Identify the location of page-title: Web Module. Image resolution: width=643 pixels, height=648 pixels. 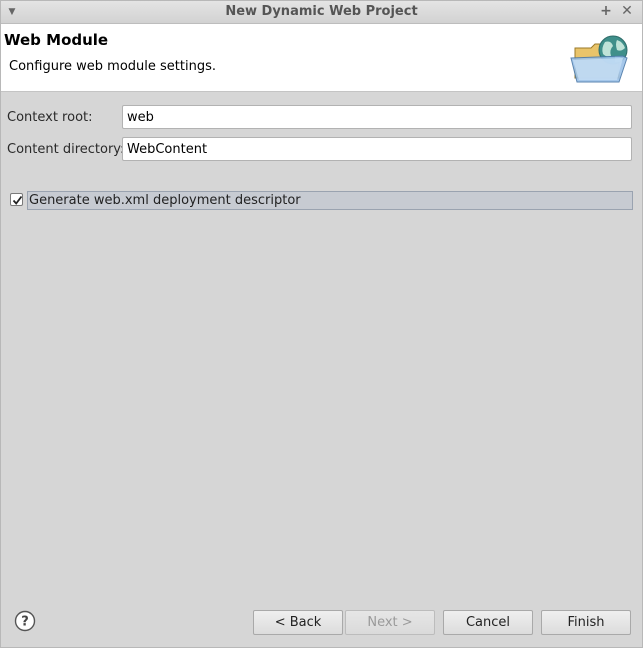
(56, 40).